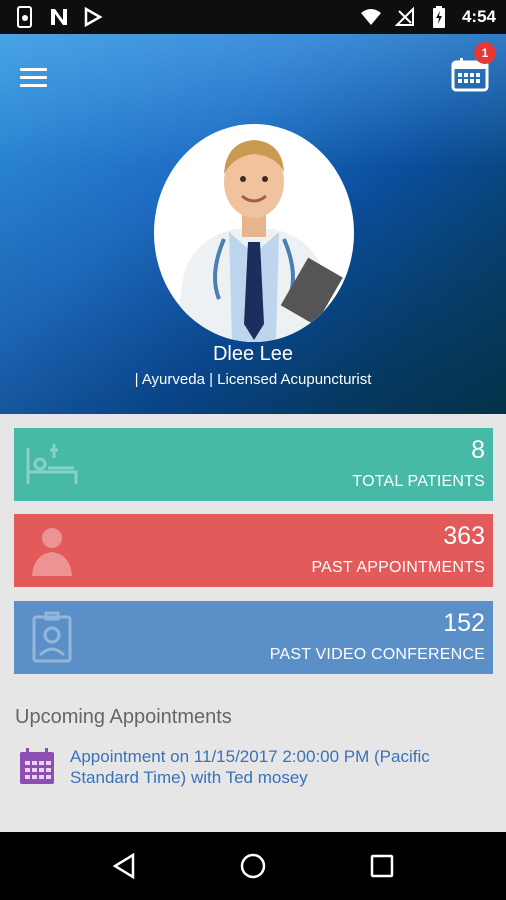 The image size is (506, 900). What do you see at coordinates (418, 481) in the screenshot?
I see `total-patients-label: TOTAL PATIENTS` at bounding box center [418, 481].